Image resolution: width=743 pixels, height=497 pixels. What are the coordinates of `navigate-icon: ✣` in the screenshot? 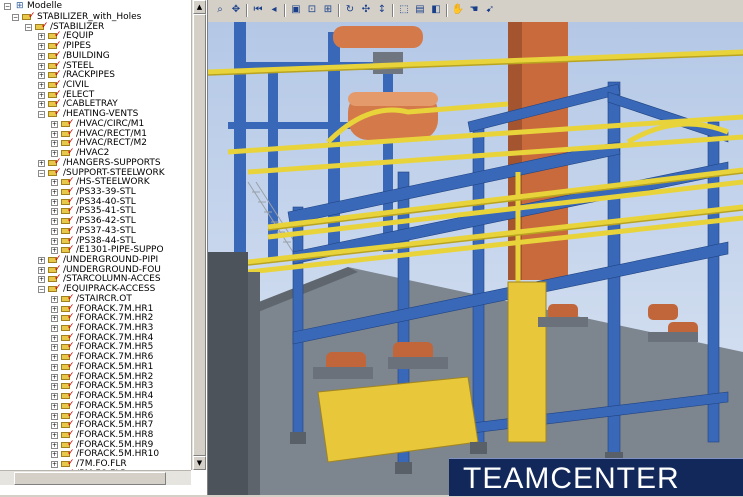 It's located at (366, 10).